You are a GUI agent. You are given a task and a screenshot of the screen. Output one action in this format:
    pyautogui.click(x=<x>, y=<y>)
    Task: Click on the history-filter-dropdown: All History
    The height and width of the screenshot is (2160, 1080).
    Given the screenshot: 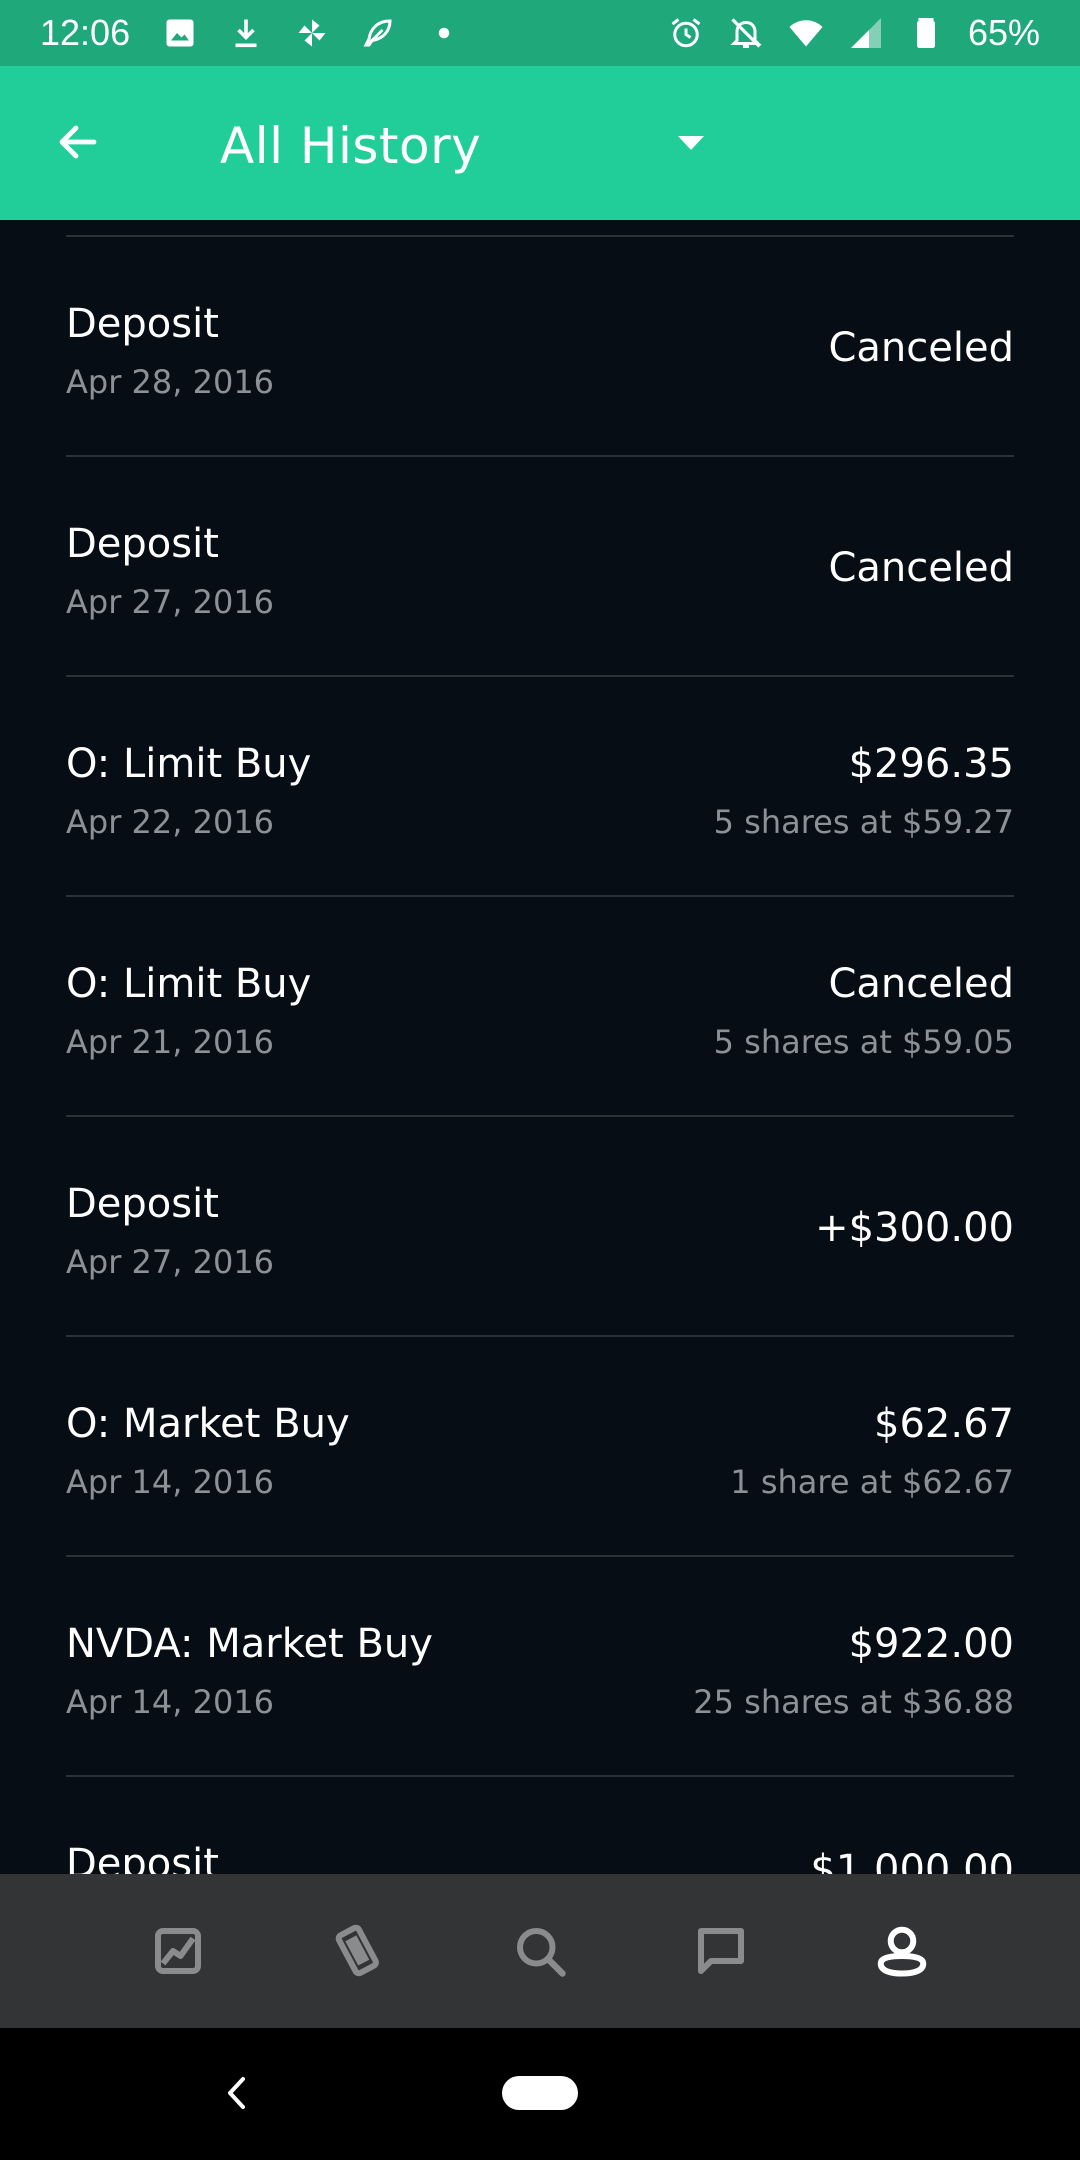 What is the action you would take?
    pyautogui.click(x=470, y=146)
    